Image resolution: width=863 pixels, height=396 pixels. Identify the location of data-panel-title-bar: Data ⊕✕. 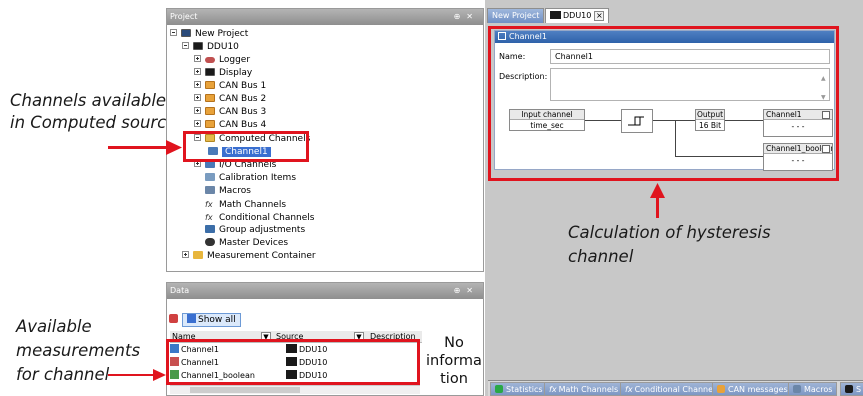
(325, 291).